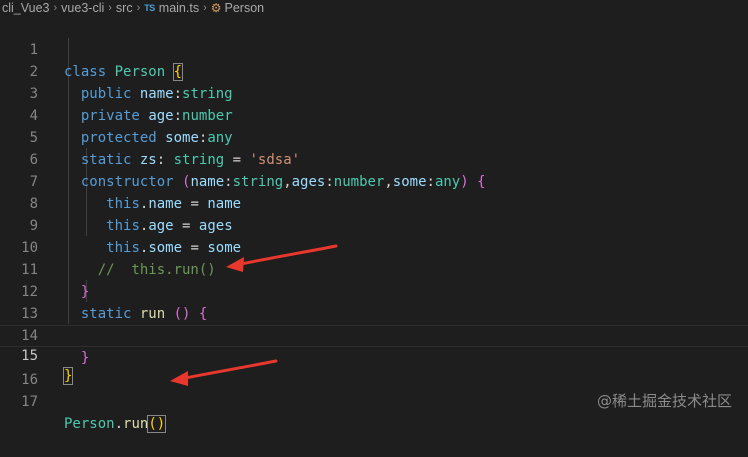  I want to click on red-arrow-static-run, so click(282, 258).